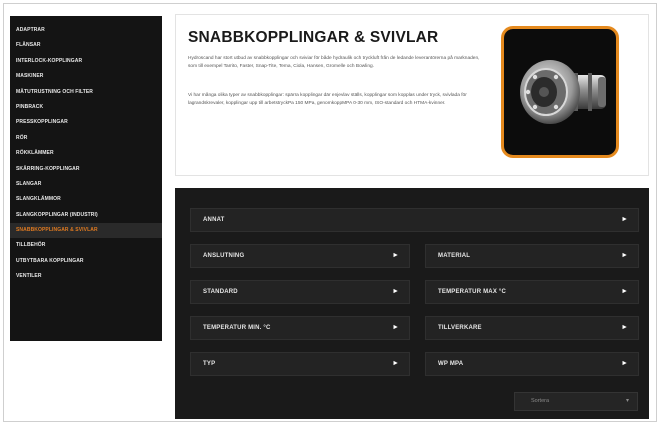 The width and height of the screenshot is (660, 425). I want to click on sidebar-item-pinbrack: Pinbrack, so click(86, 107).